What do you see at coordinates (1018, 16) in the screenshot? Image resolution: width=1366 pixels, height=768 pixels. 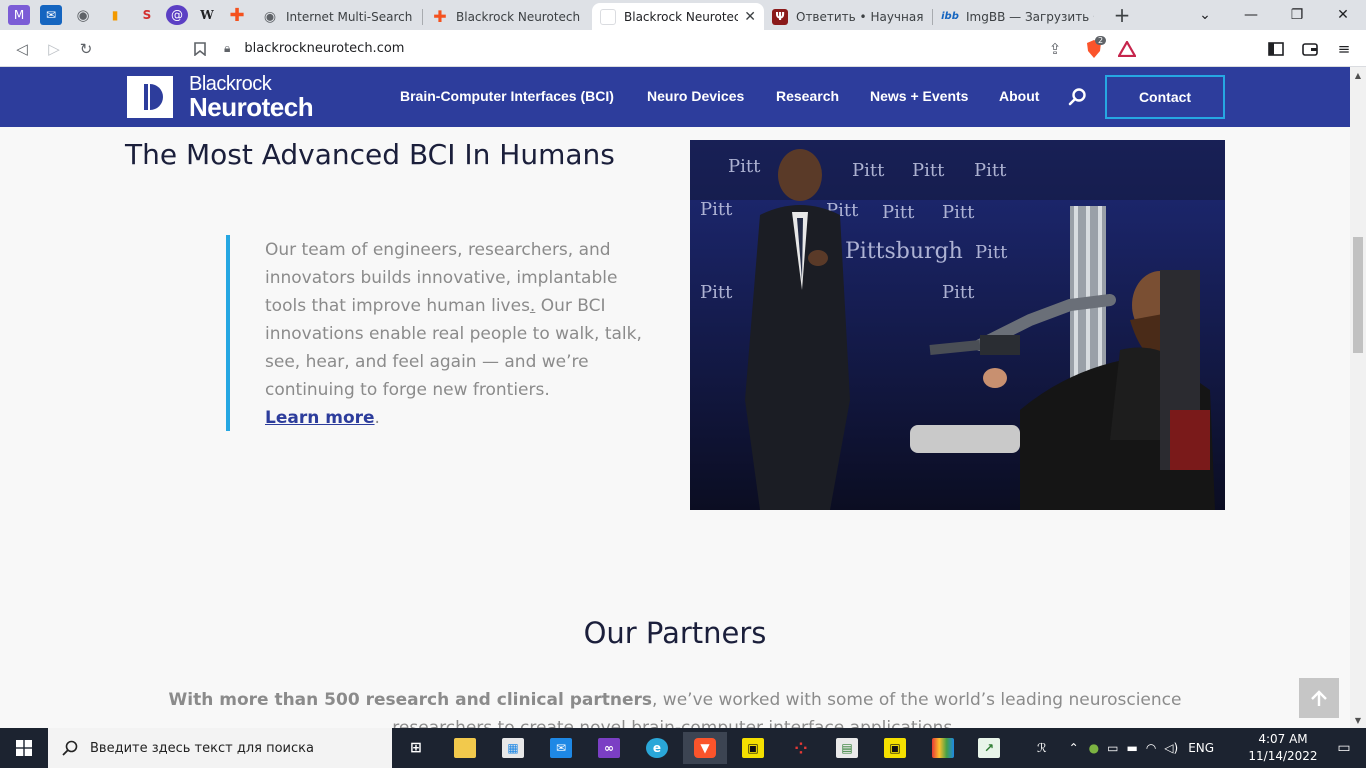 I see `tab-imgbb: ibb ImgBB — Загрузить Фот` at bounding box center [1018, 16].